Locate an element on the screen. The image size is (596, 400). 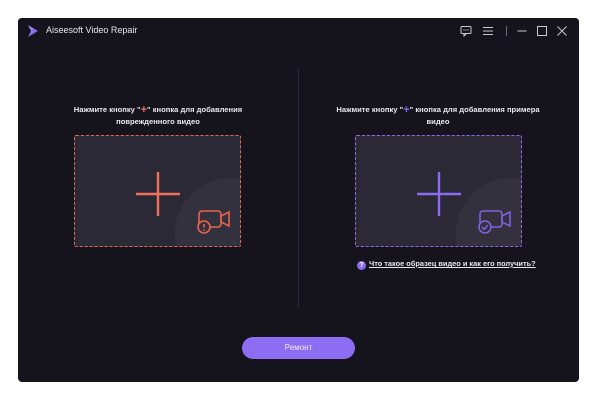
add-damaged-video-dropzone is located at coordinates (157, 191).